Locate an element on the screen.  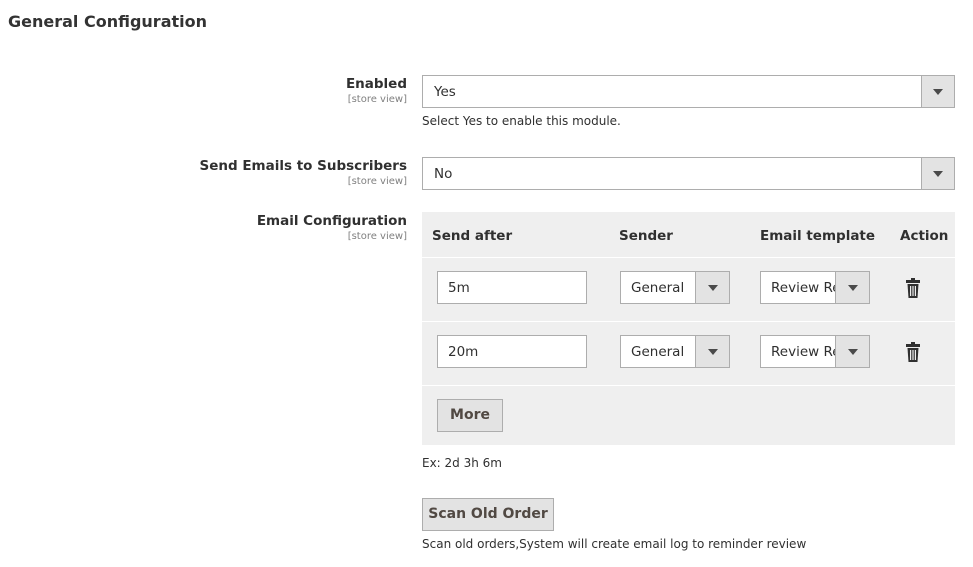
send-emails-select-value: No is located at coordinates (443, 174).